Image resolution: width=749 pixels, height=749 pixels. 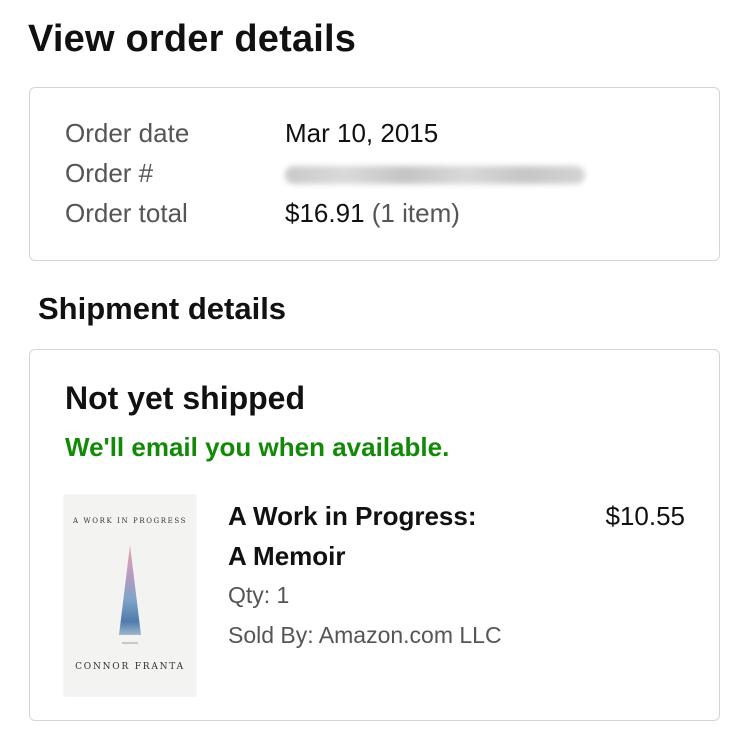 I want to click on item-title-link: A Work in Progress: A Memoir, so click(x=383, y=536).